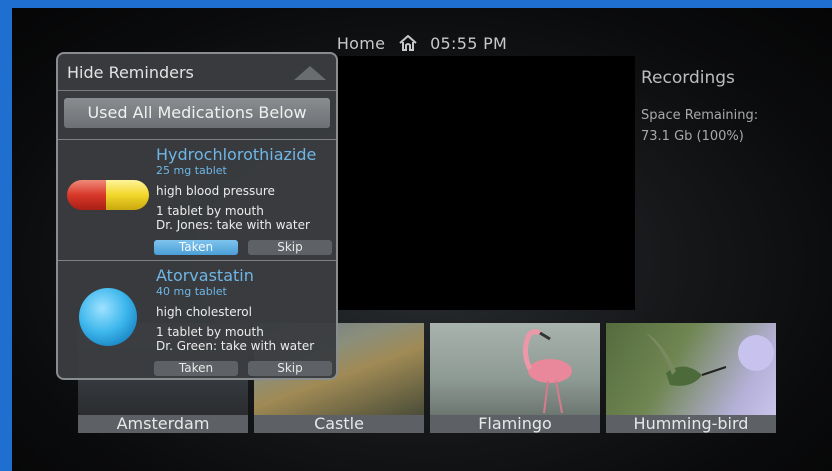  Describe the element at coordinates (691, 369) in the screenshot. I see `humming-bird-photo` at that location.